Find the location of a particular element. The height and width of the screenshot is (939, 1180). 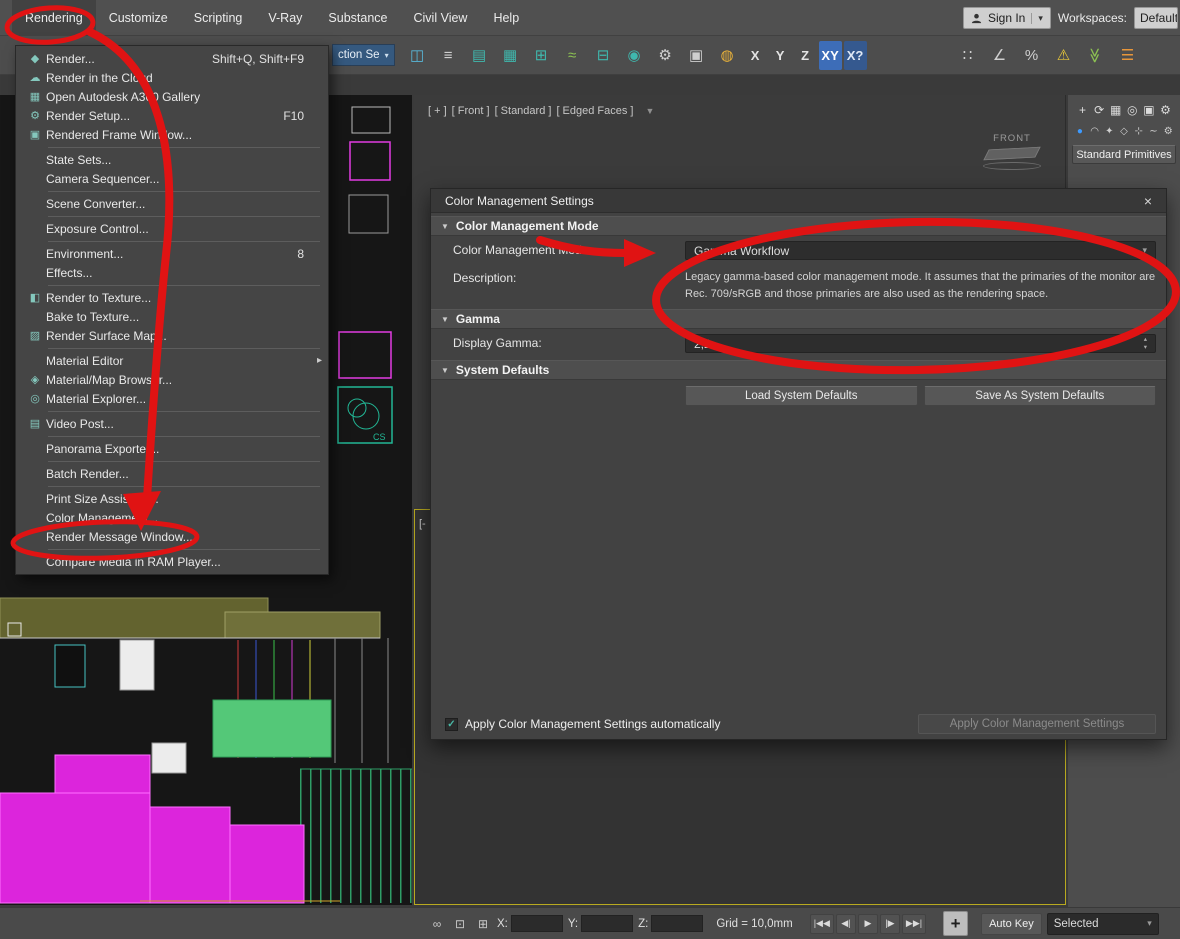

menubar-item: Rendering is located at coordinates (54, 18).